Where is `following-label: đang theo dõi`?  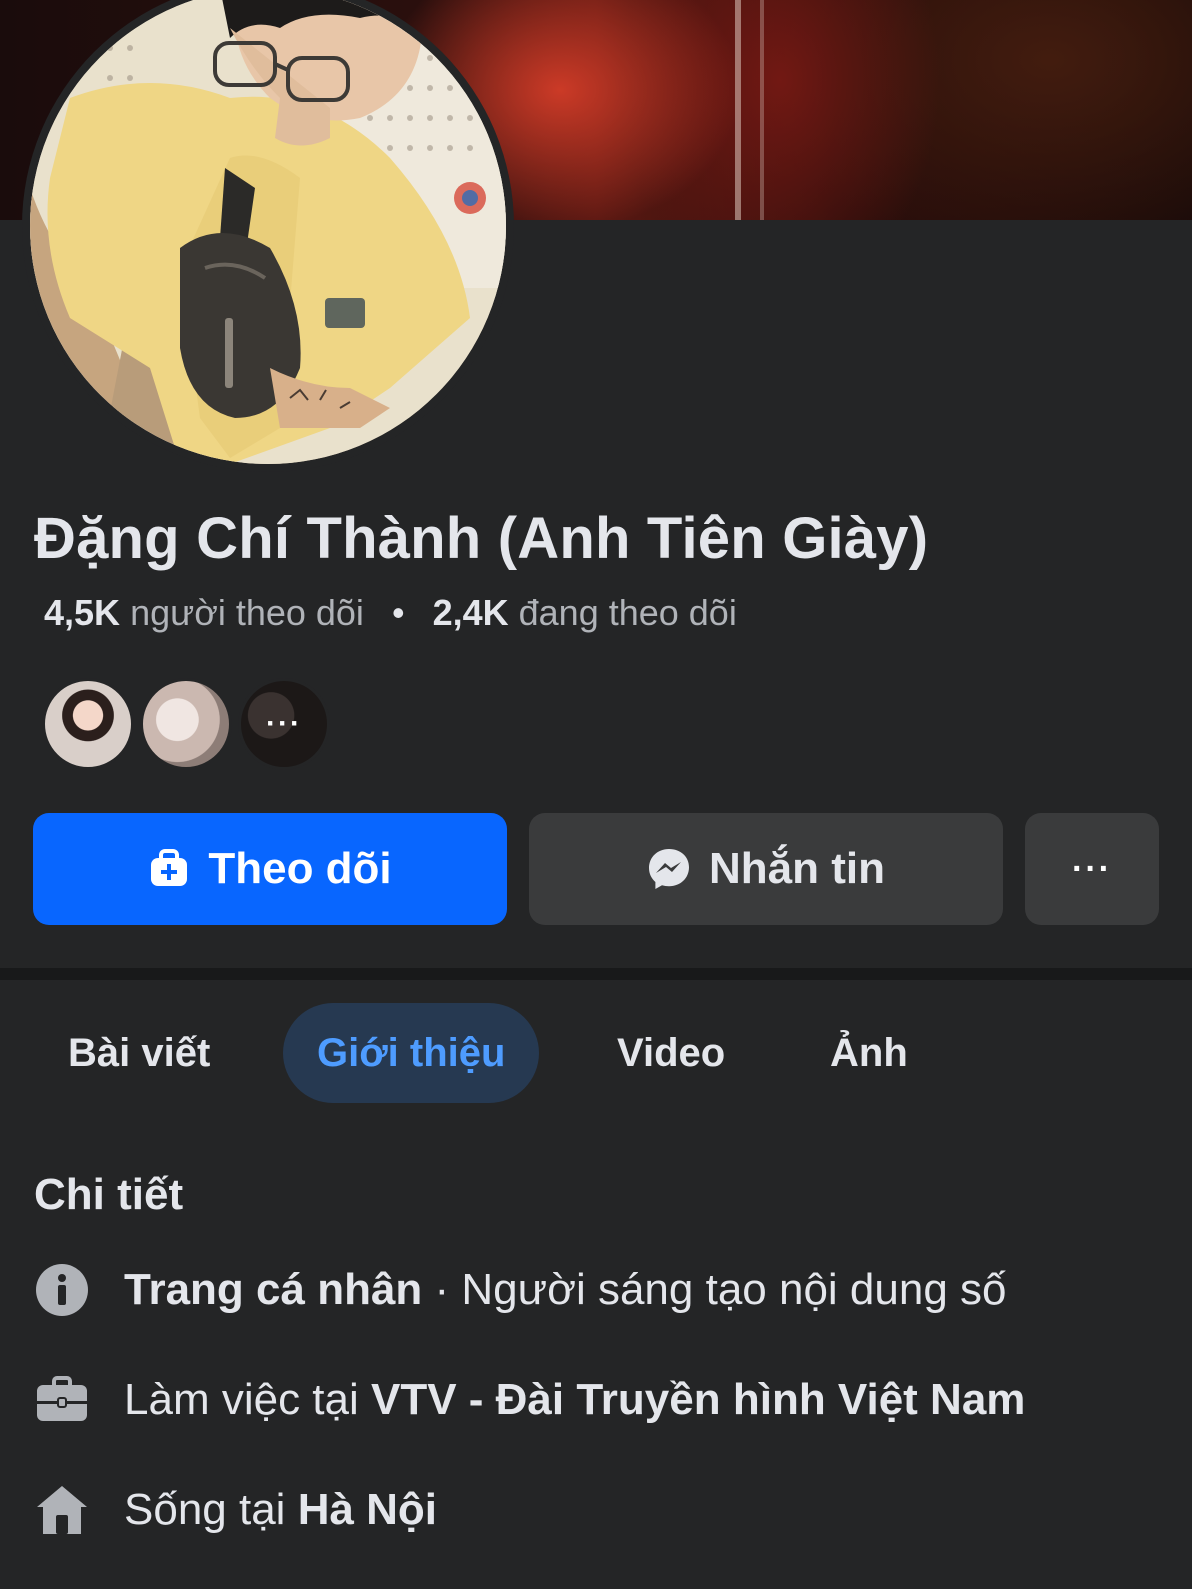 following-label: đang theo dõi is located at coordinates (628, 612).